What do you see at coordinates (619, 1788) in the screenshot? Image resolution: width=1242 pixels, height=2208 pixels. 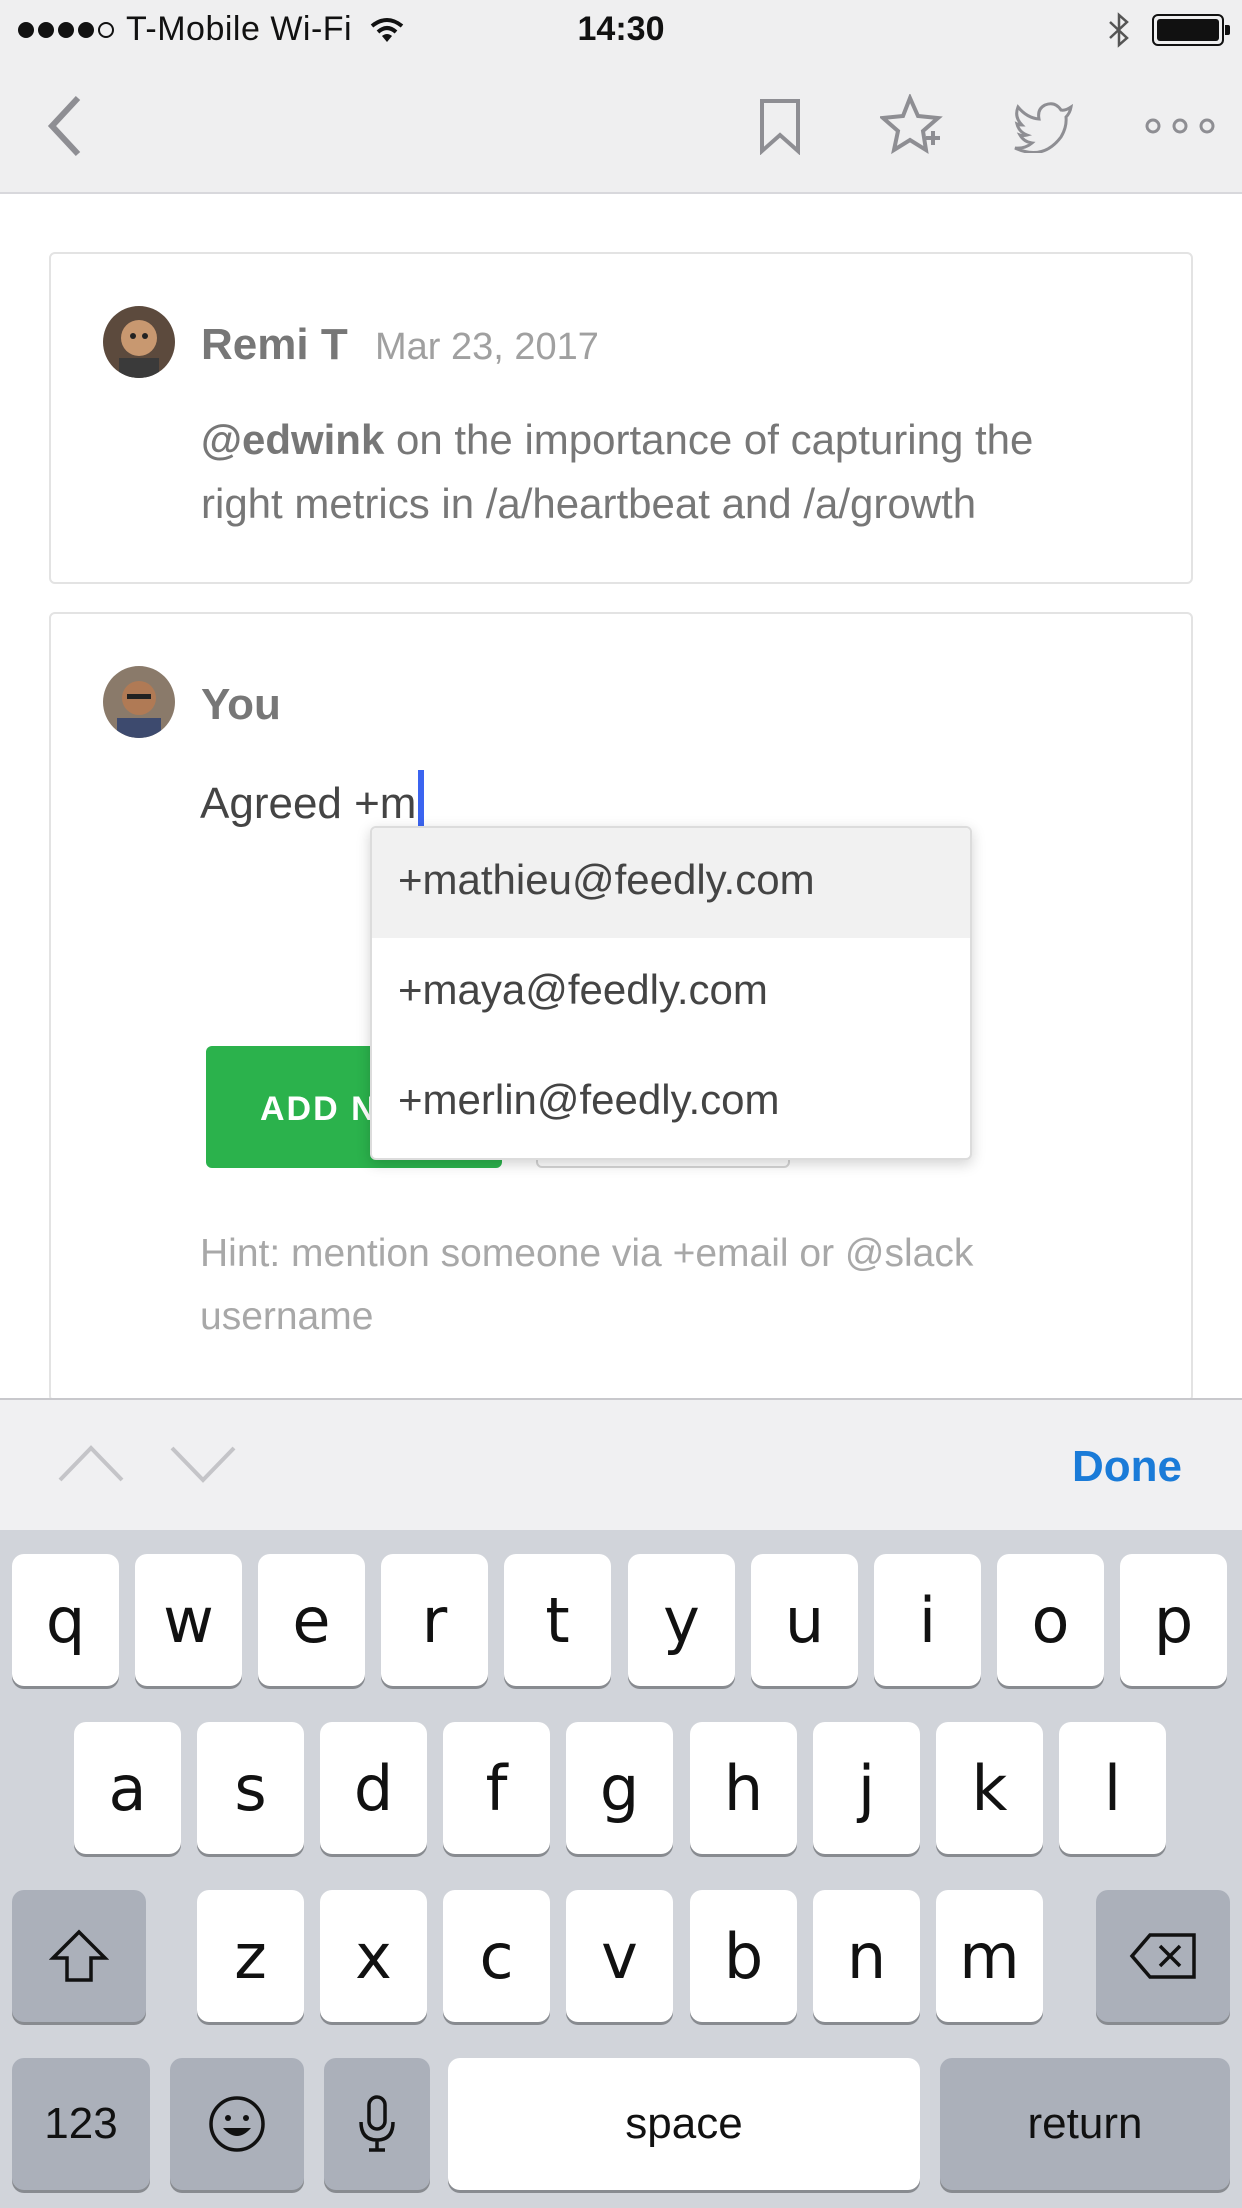 I see `key-g: g` at bounding box center [619, 1788].